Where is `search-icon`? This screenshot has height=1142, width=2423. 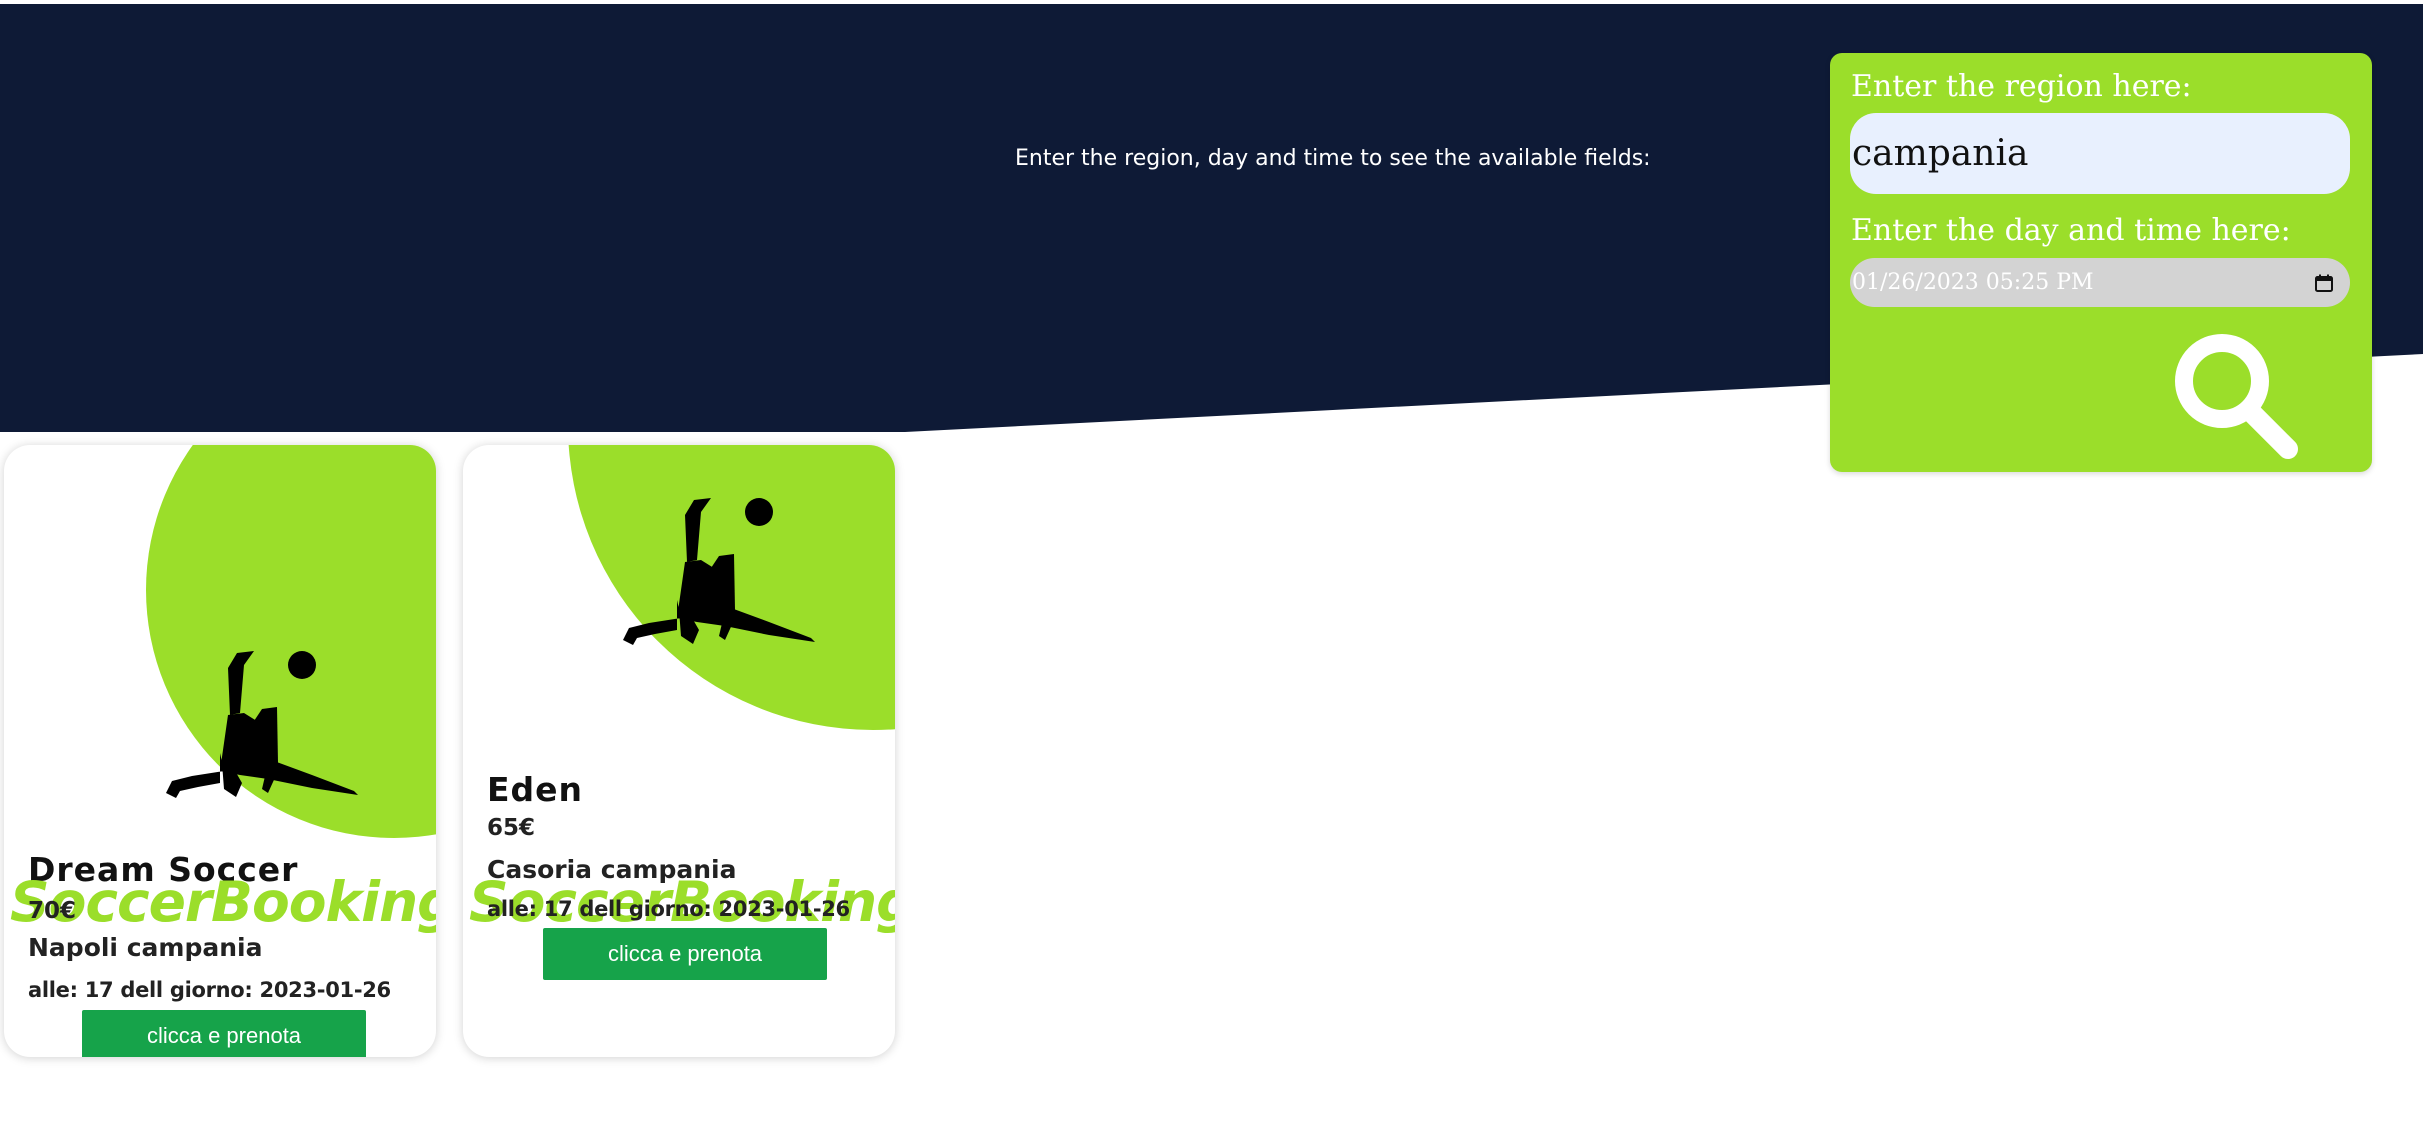 search-icon is located at coordinates (2235, 394).